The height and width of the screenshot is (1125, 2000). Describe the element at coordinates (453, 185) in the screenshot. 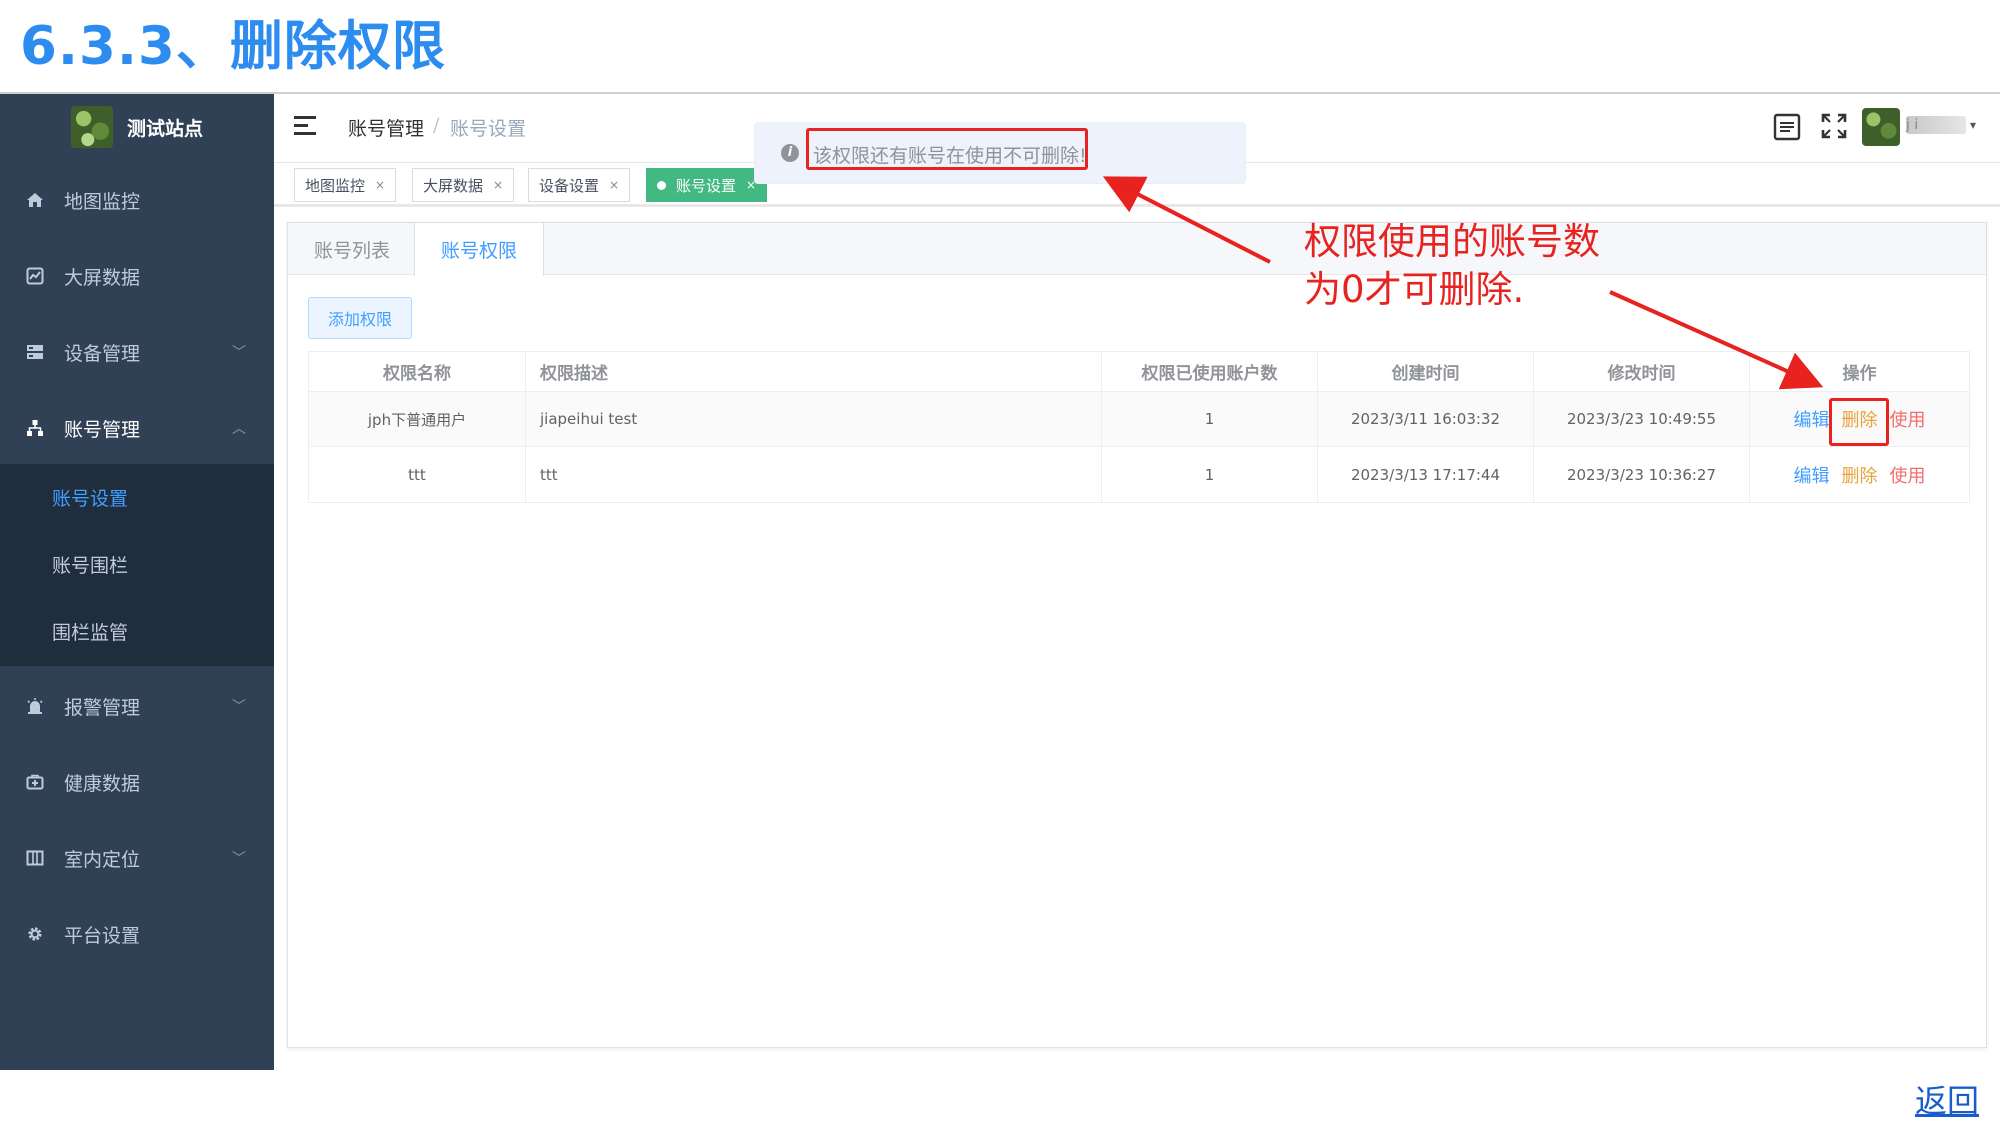

I see `tag-label: 大屏数据` at that location.